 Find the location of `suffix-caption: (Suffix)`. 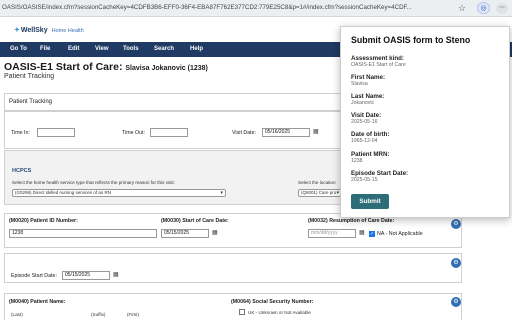

suffix-caption: (Suffix) is located at coordinates (98, 314).